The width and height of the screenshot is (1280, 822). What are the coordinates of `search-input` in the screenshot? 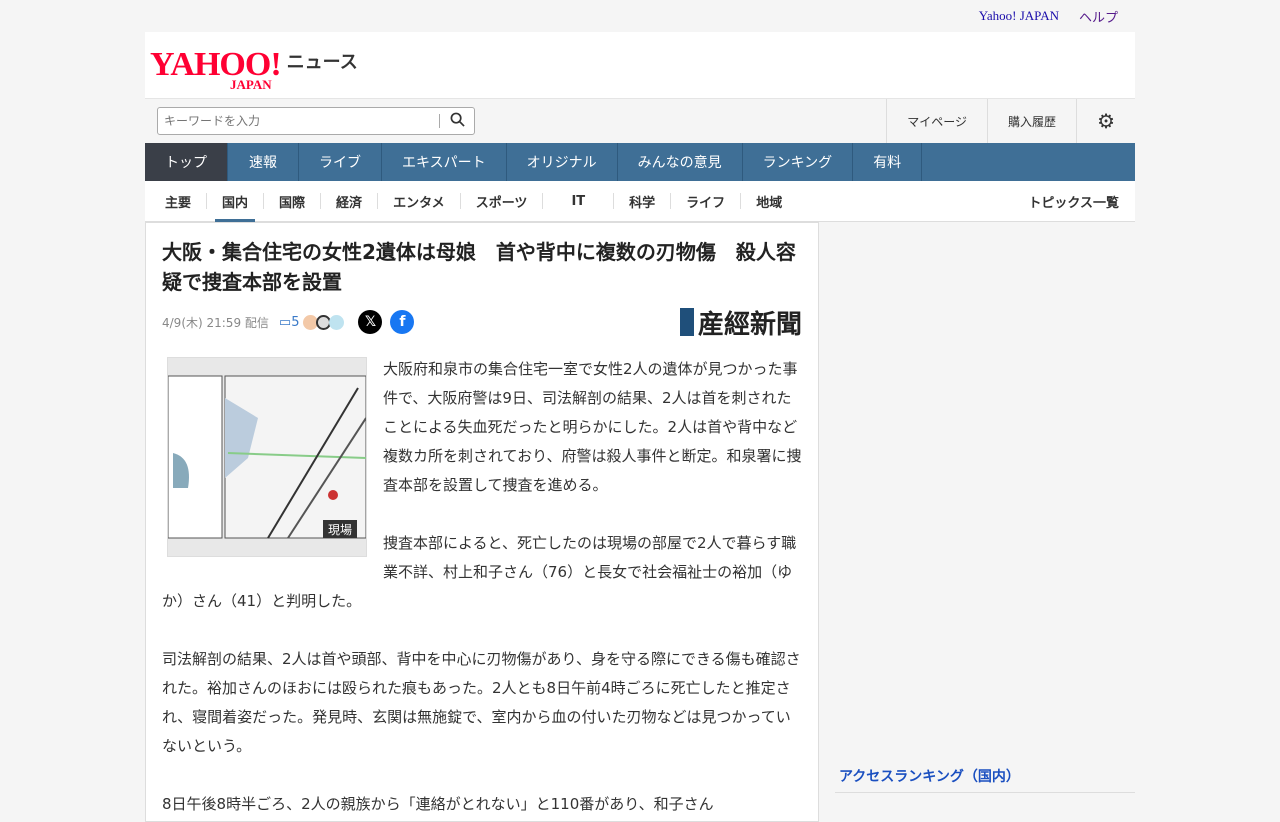 It's located at (298, 121).